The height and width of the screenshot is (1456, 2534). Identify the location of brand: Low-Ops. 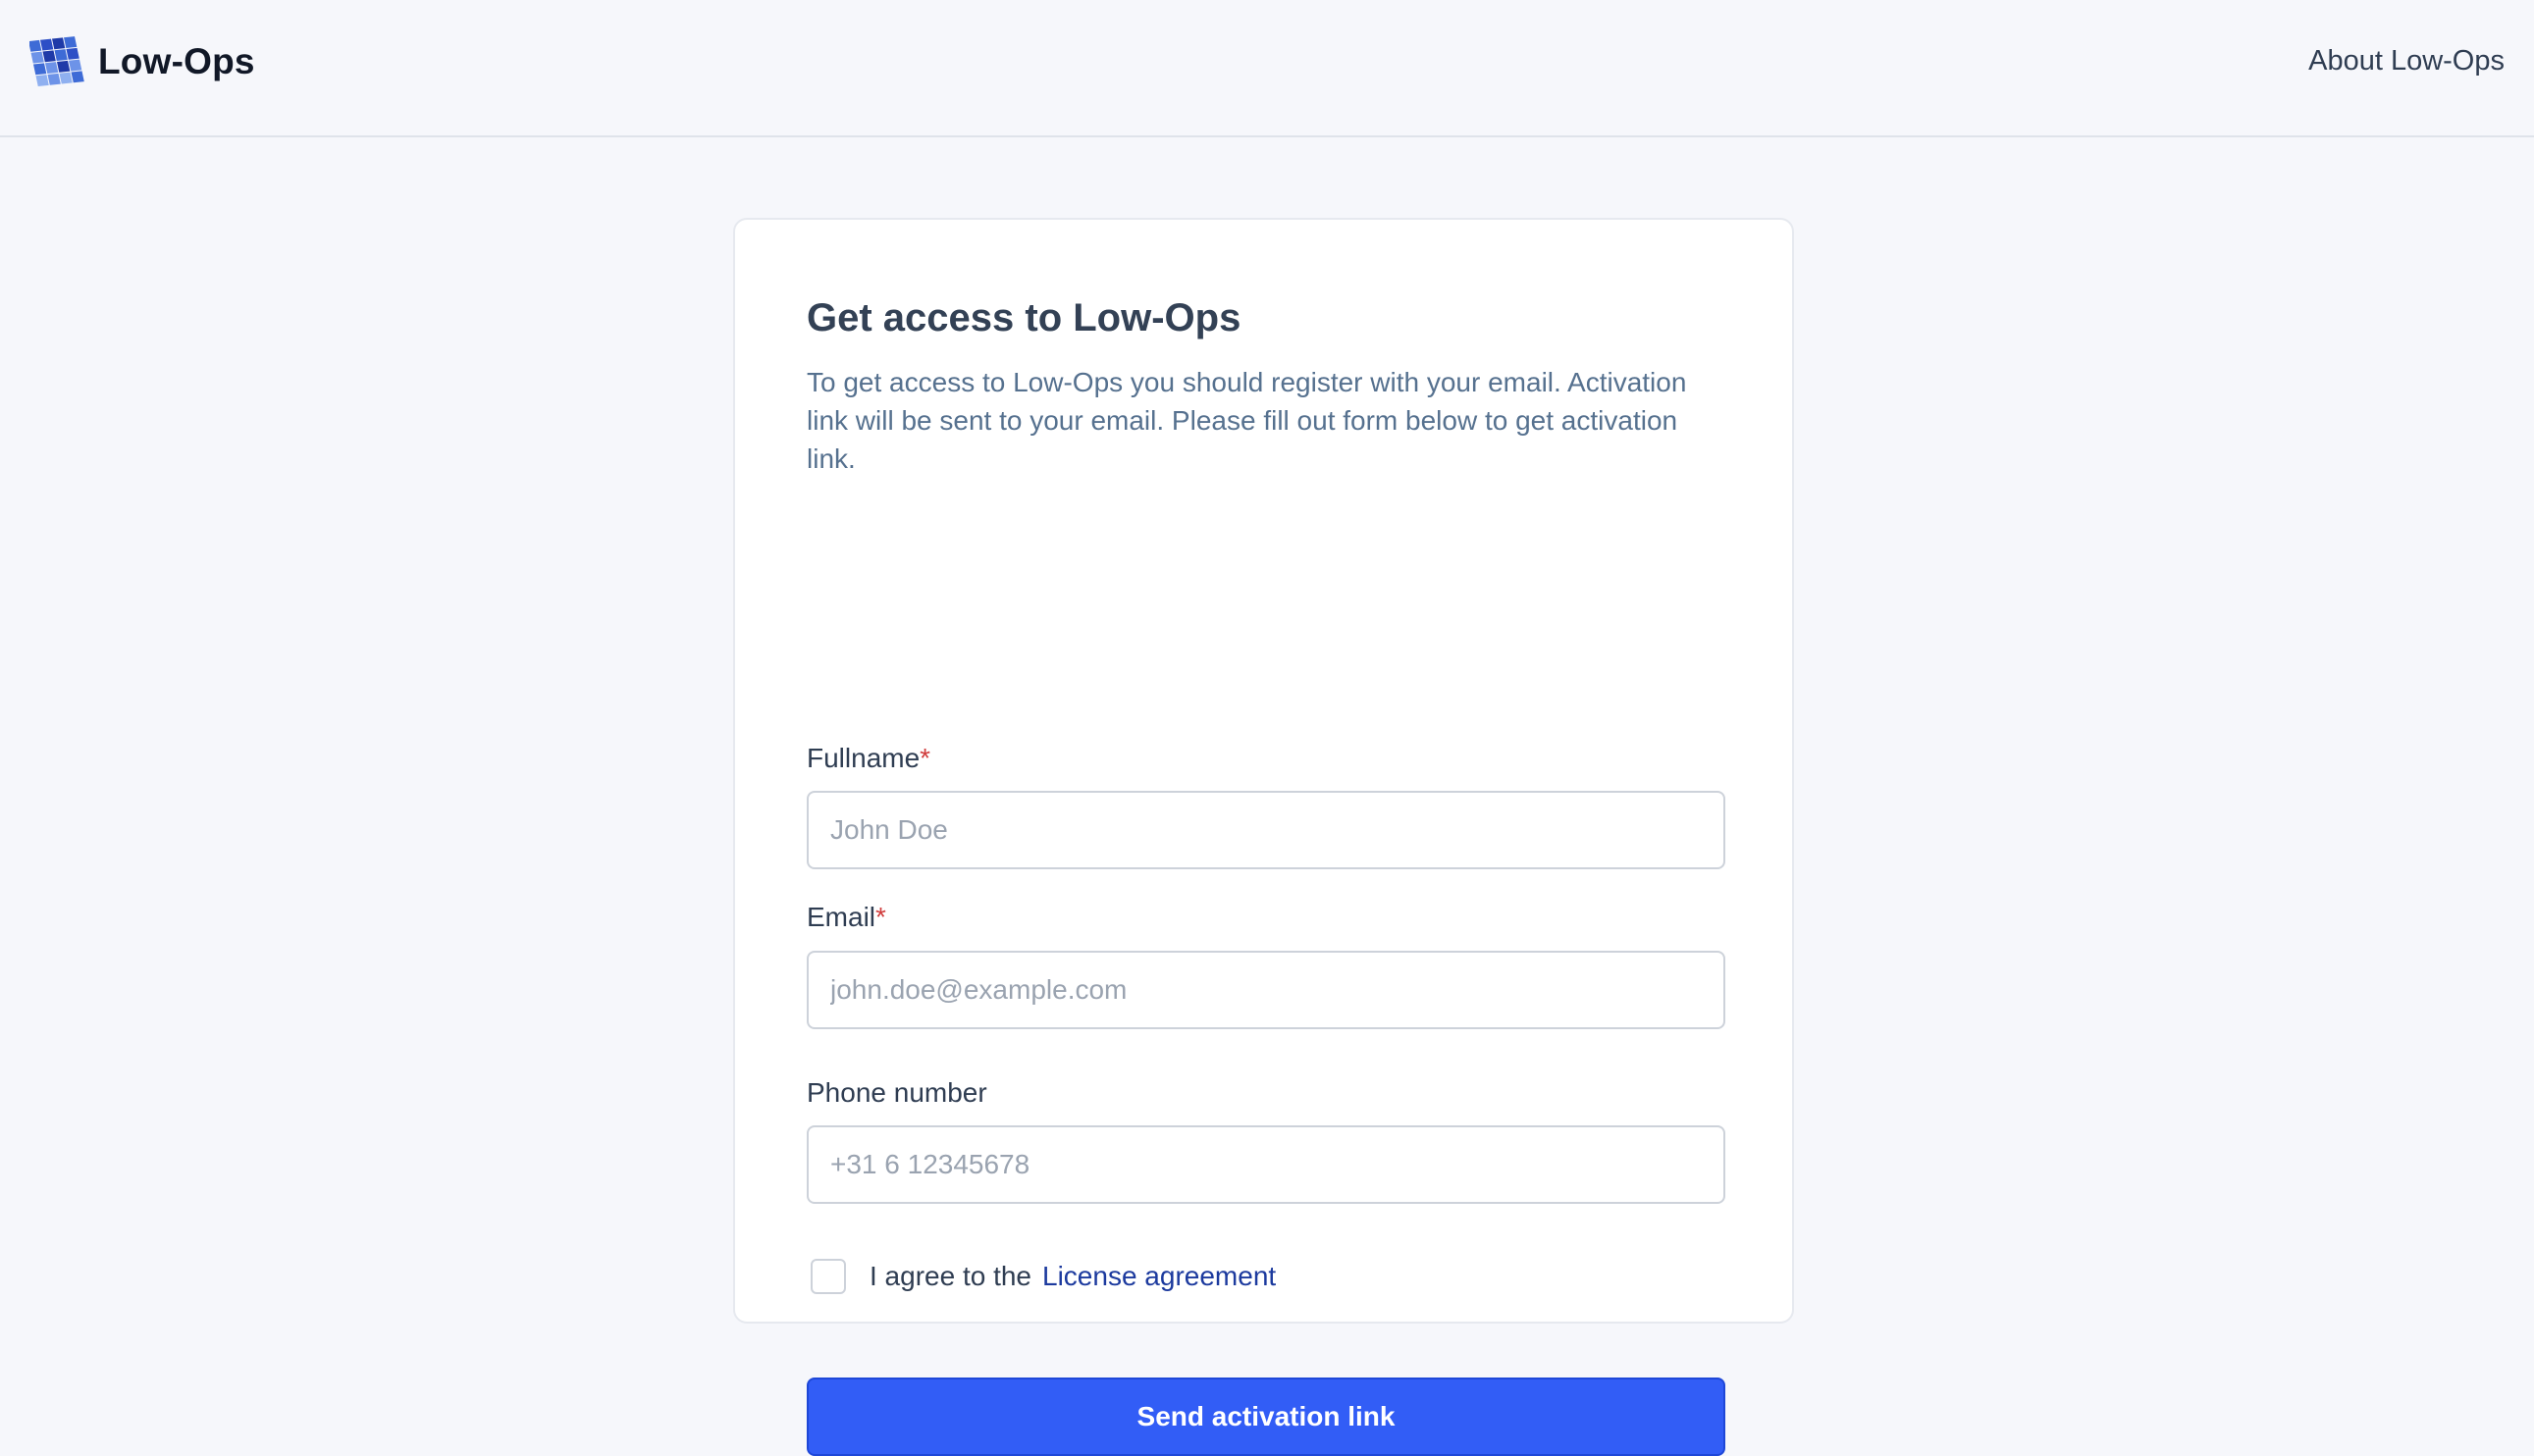
(142, 61).